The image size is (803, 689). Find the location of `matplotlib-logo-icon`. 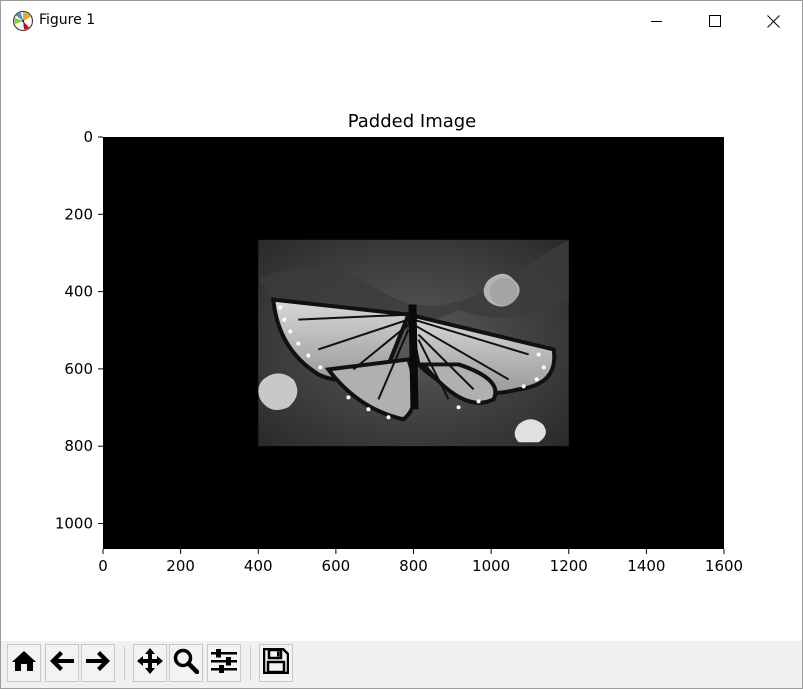

matplotlib-logo-icon is located at coordinates (23, 21).